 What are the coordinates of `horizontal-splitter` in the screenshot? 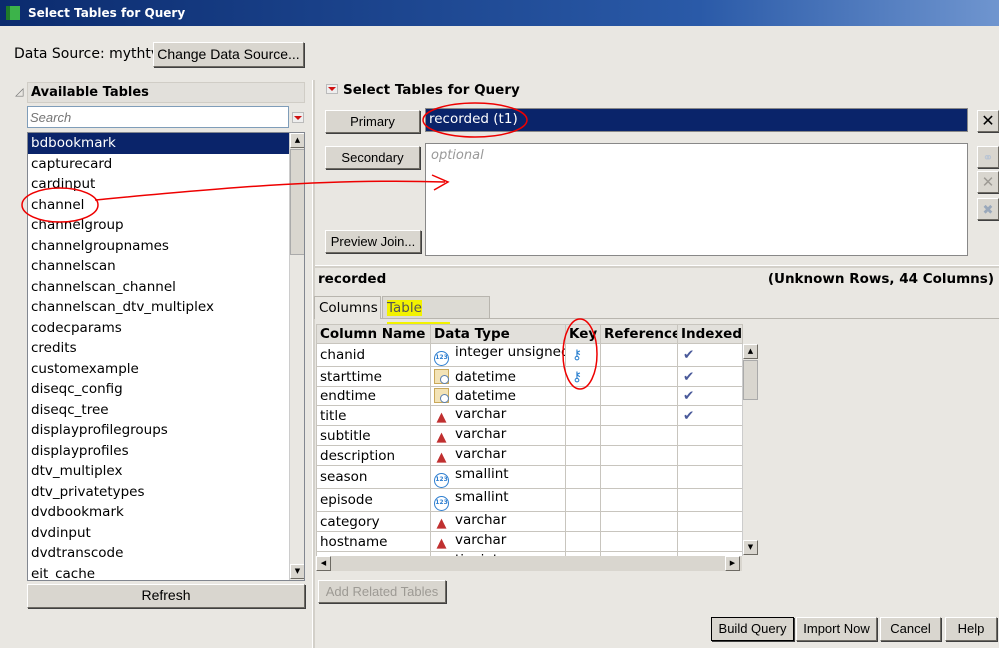 It's located at (657, 266).